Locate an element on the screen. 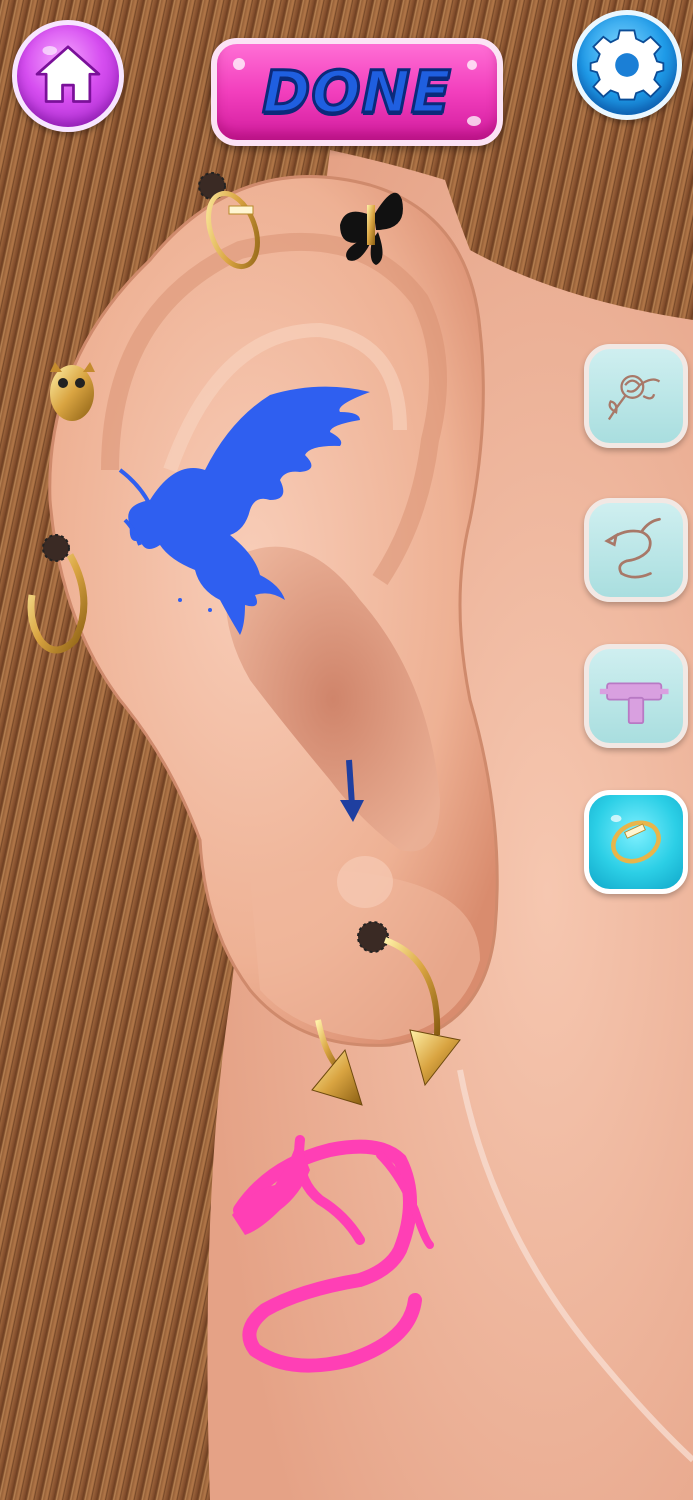 Image resolution: width=693 pixels, height=1500 pixels. home-button is located at coordinates (68, 76).